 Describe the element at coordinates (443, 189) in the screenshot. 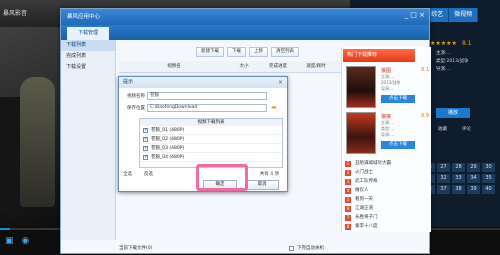

I see `episode-cell: 37` at that location.